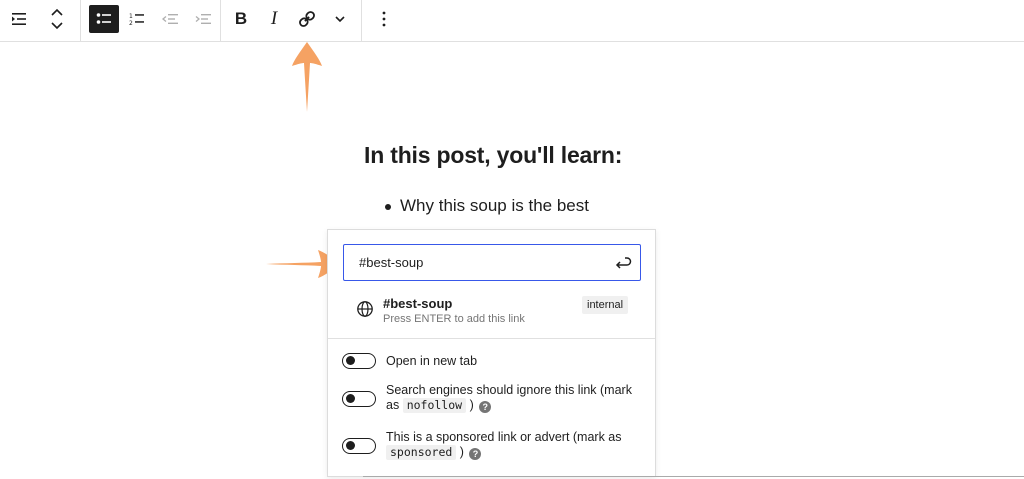  I want to click on divider, so click(491, 338).